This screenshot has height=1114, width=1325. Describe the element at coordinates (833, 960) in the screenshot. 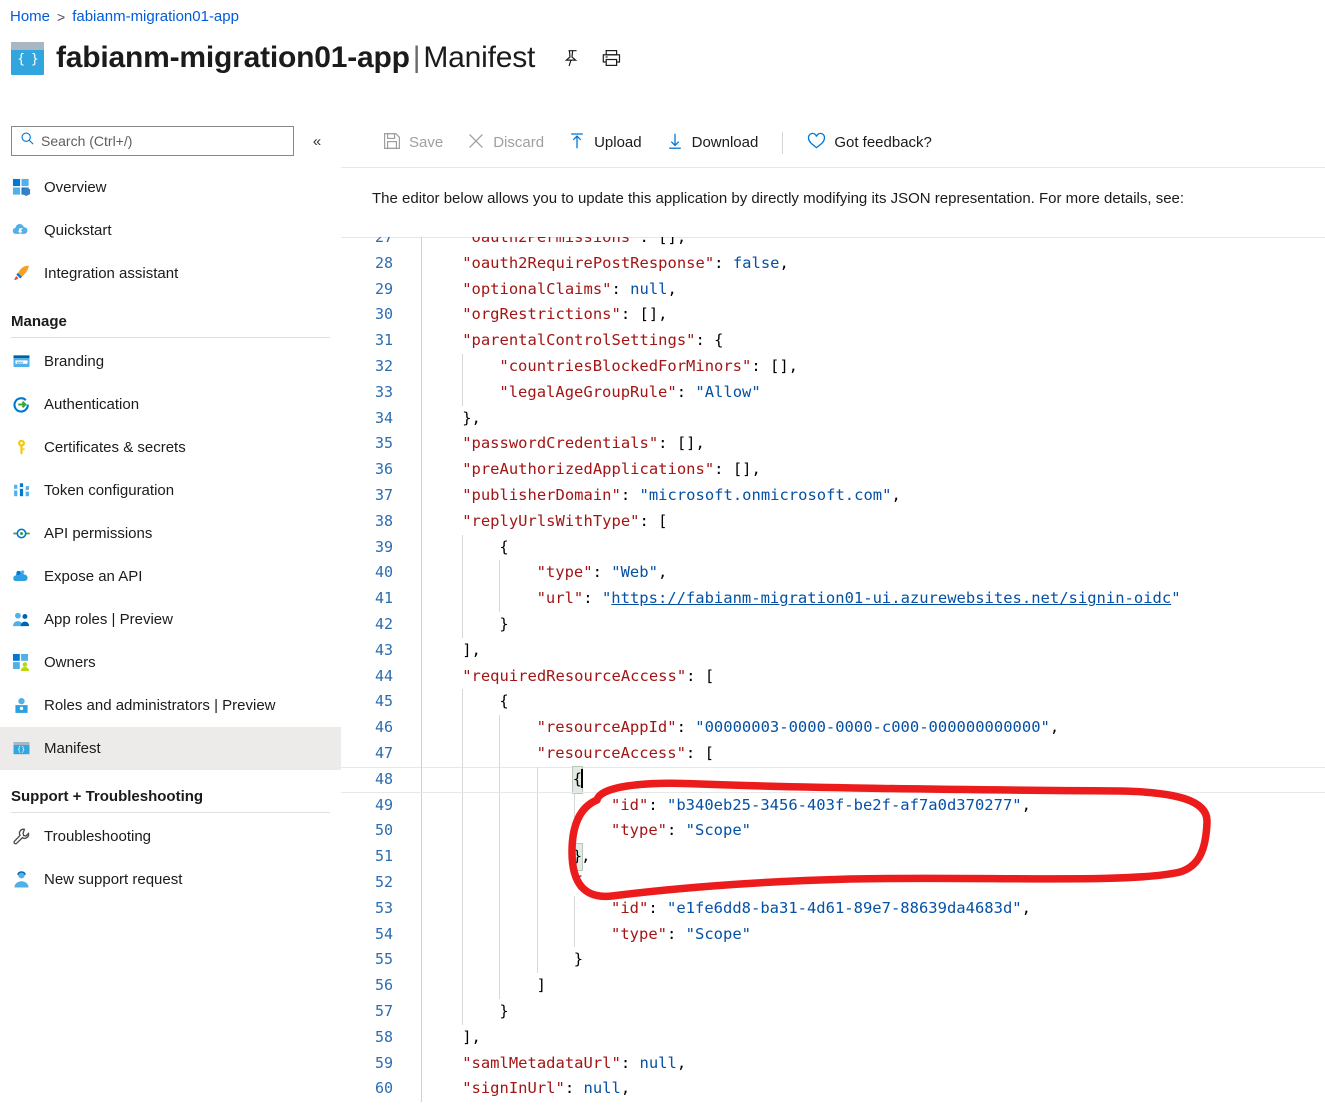

I see `code-line: 55}` at that location.